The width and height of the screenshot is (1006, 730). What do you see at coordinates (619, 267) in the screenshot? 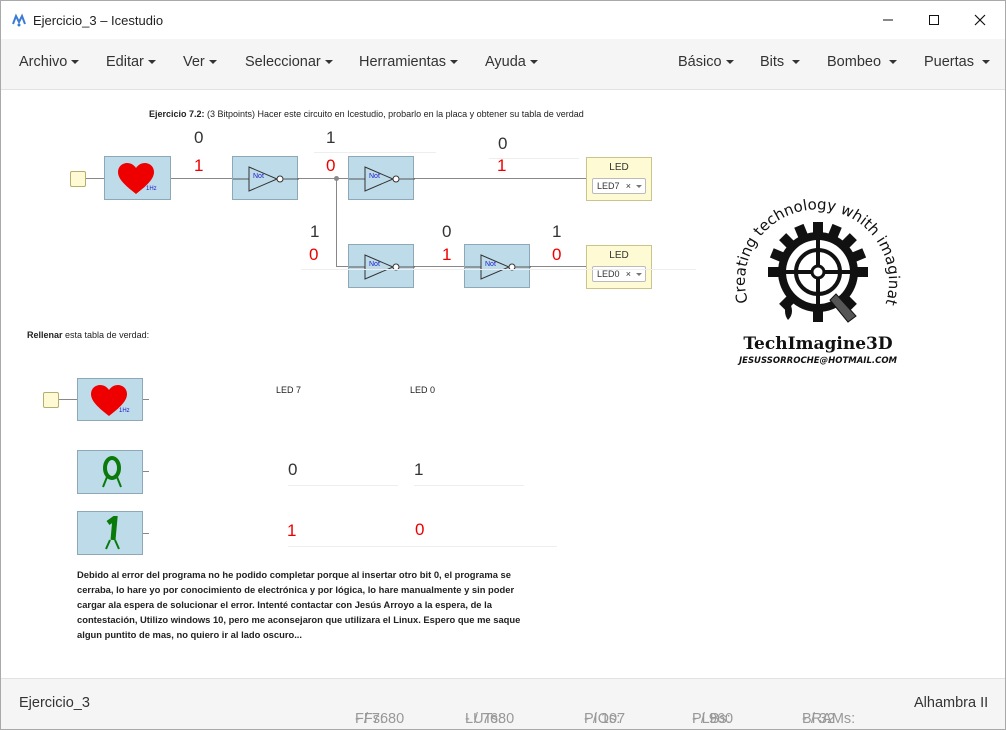
I see `led0-output: LED LED0 ×` at bounding box center [619, 267].